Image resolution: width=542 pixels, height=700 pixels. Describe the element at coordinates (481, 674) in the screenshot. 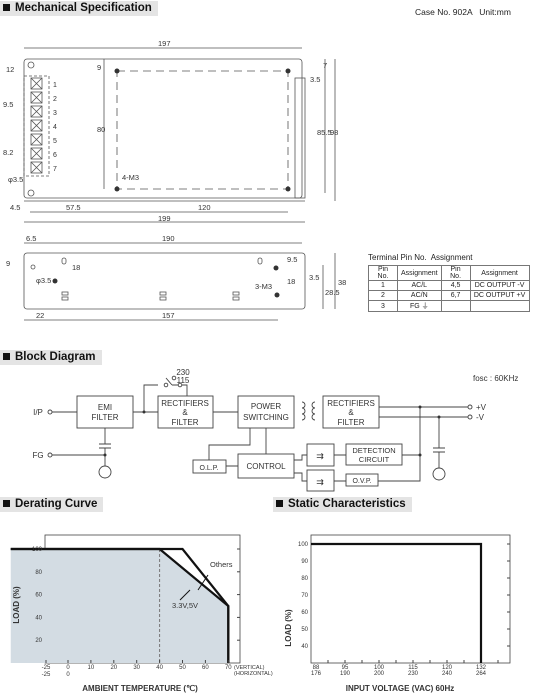

I see `x-tick-label-secondary: 264` at that location.